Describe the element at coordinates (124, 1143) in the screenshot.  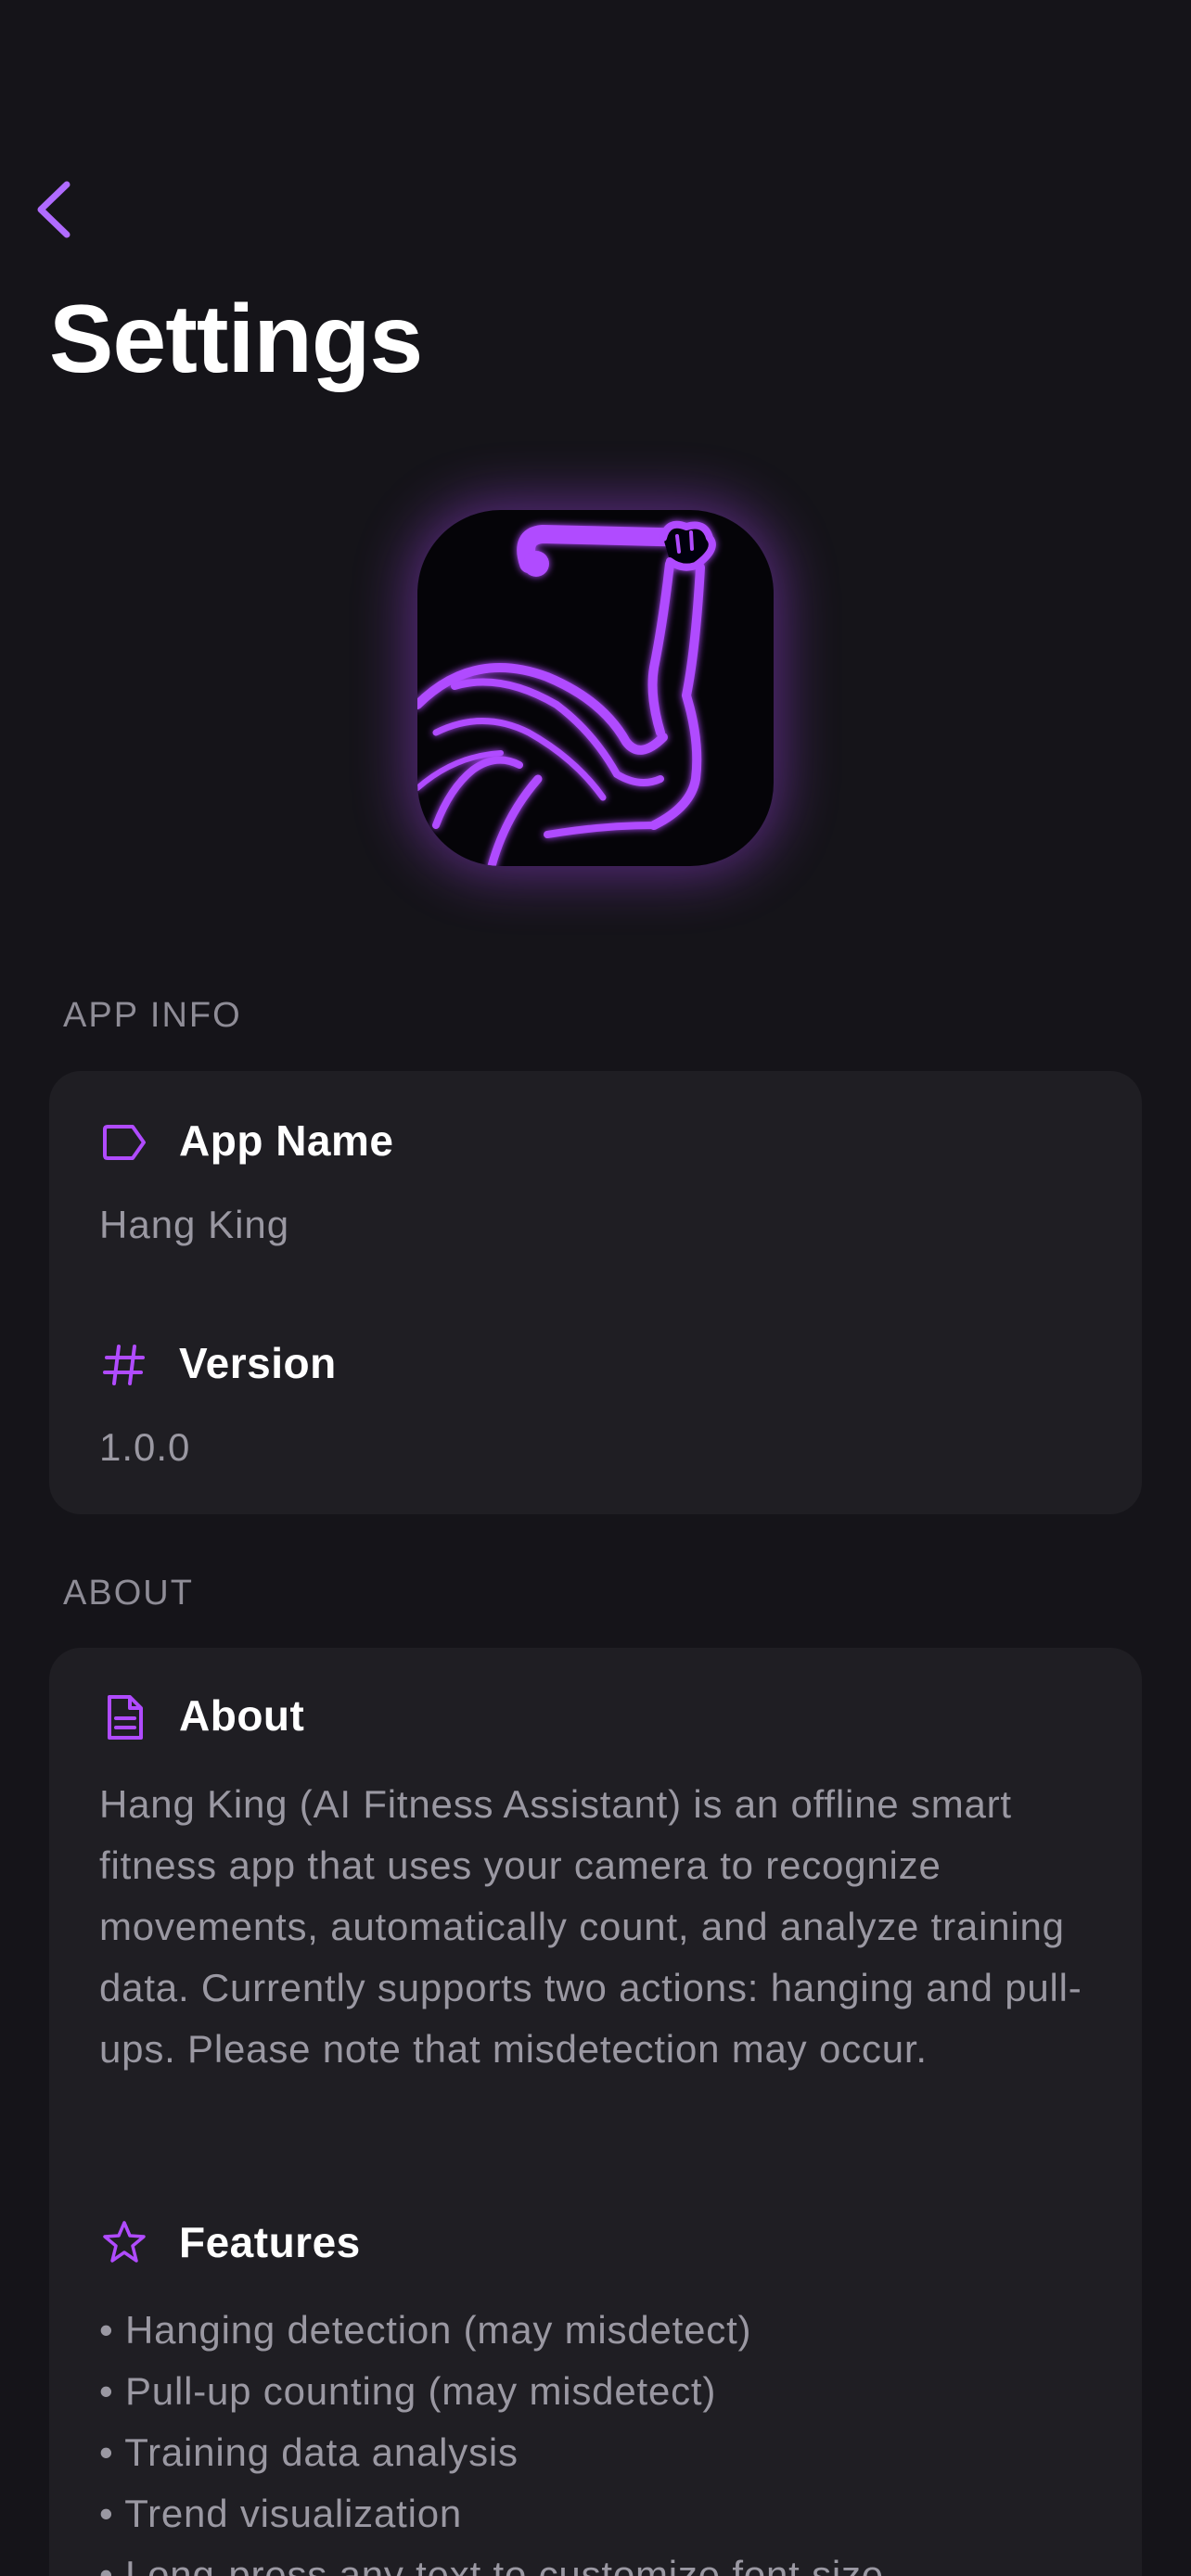
I see `tag-icon` at that location.